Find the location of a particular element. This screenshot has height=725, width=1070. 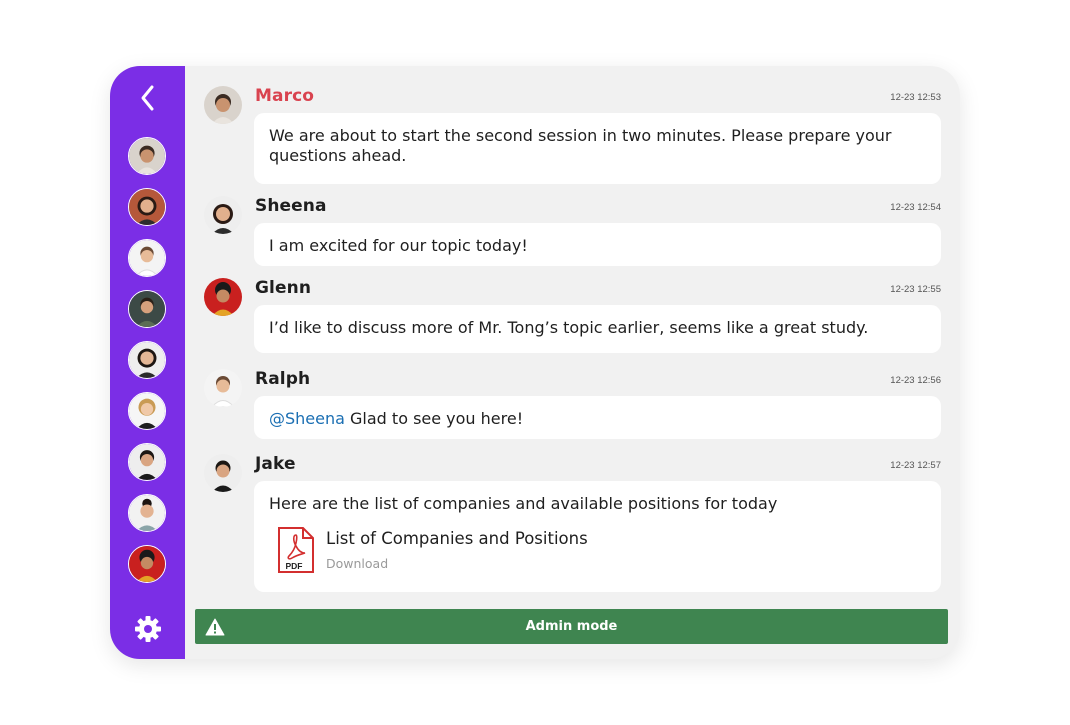

contact-avatar-jake is located at coordinates (147, 462).